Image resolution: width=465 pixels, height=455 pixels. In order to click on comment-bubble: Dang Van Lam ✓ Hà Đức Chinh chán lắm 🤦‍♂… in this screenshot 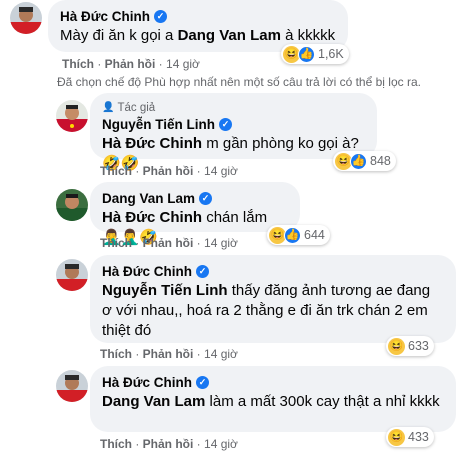, I will do `click(195, 214)`.